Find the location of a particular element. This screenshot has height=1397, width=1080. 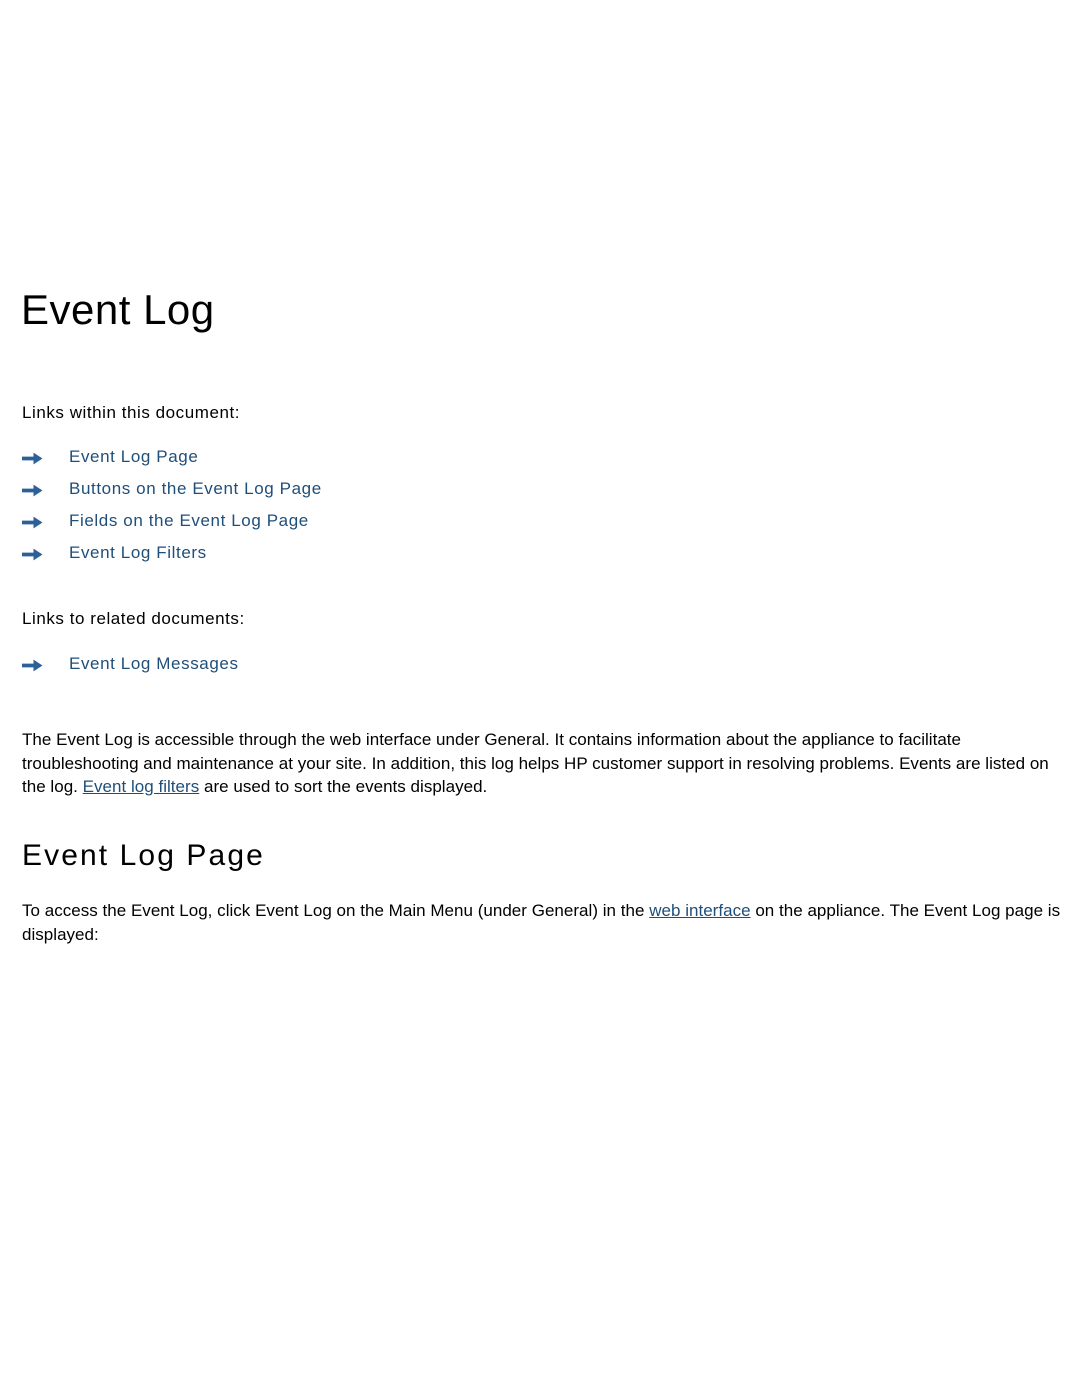

list-item: Event Log Page is located at coordinates (161, 462).